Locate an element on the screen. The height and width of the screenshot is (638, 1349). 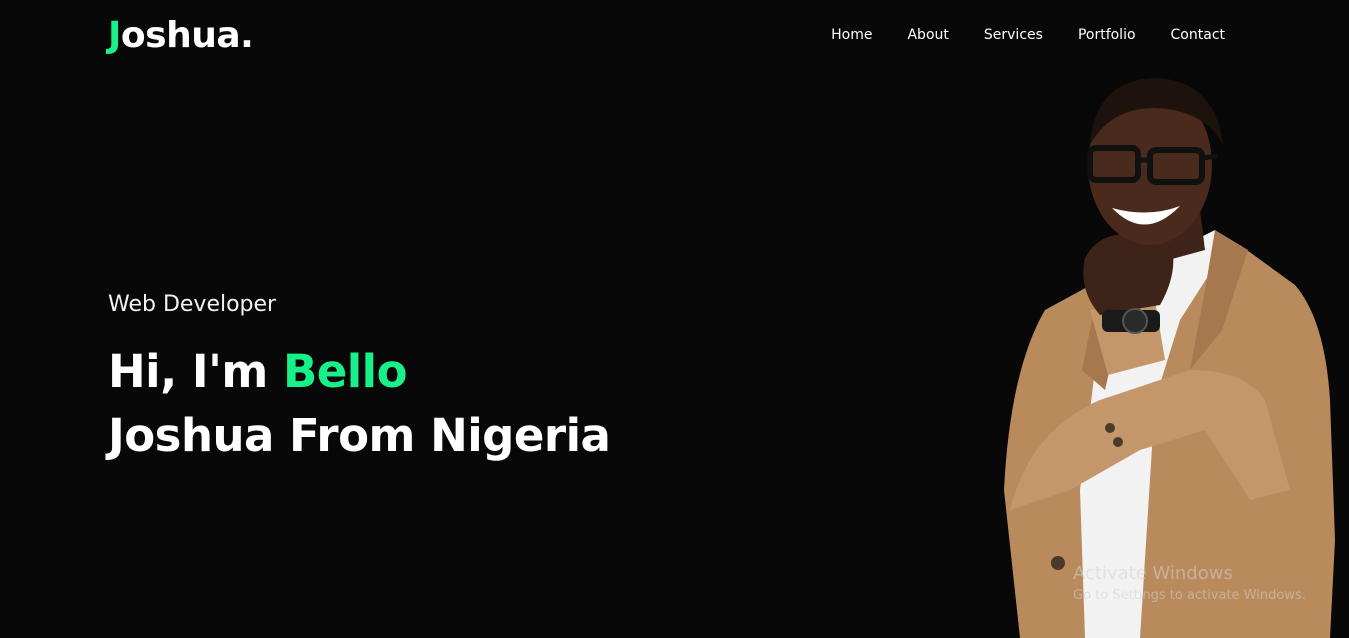
site-logo: Joshua. is located at coordinates (181, 36).